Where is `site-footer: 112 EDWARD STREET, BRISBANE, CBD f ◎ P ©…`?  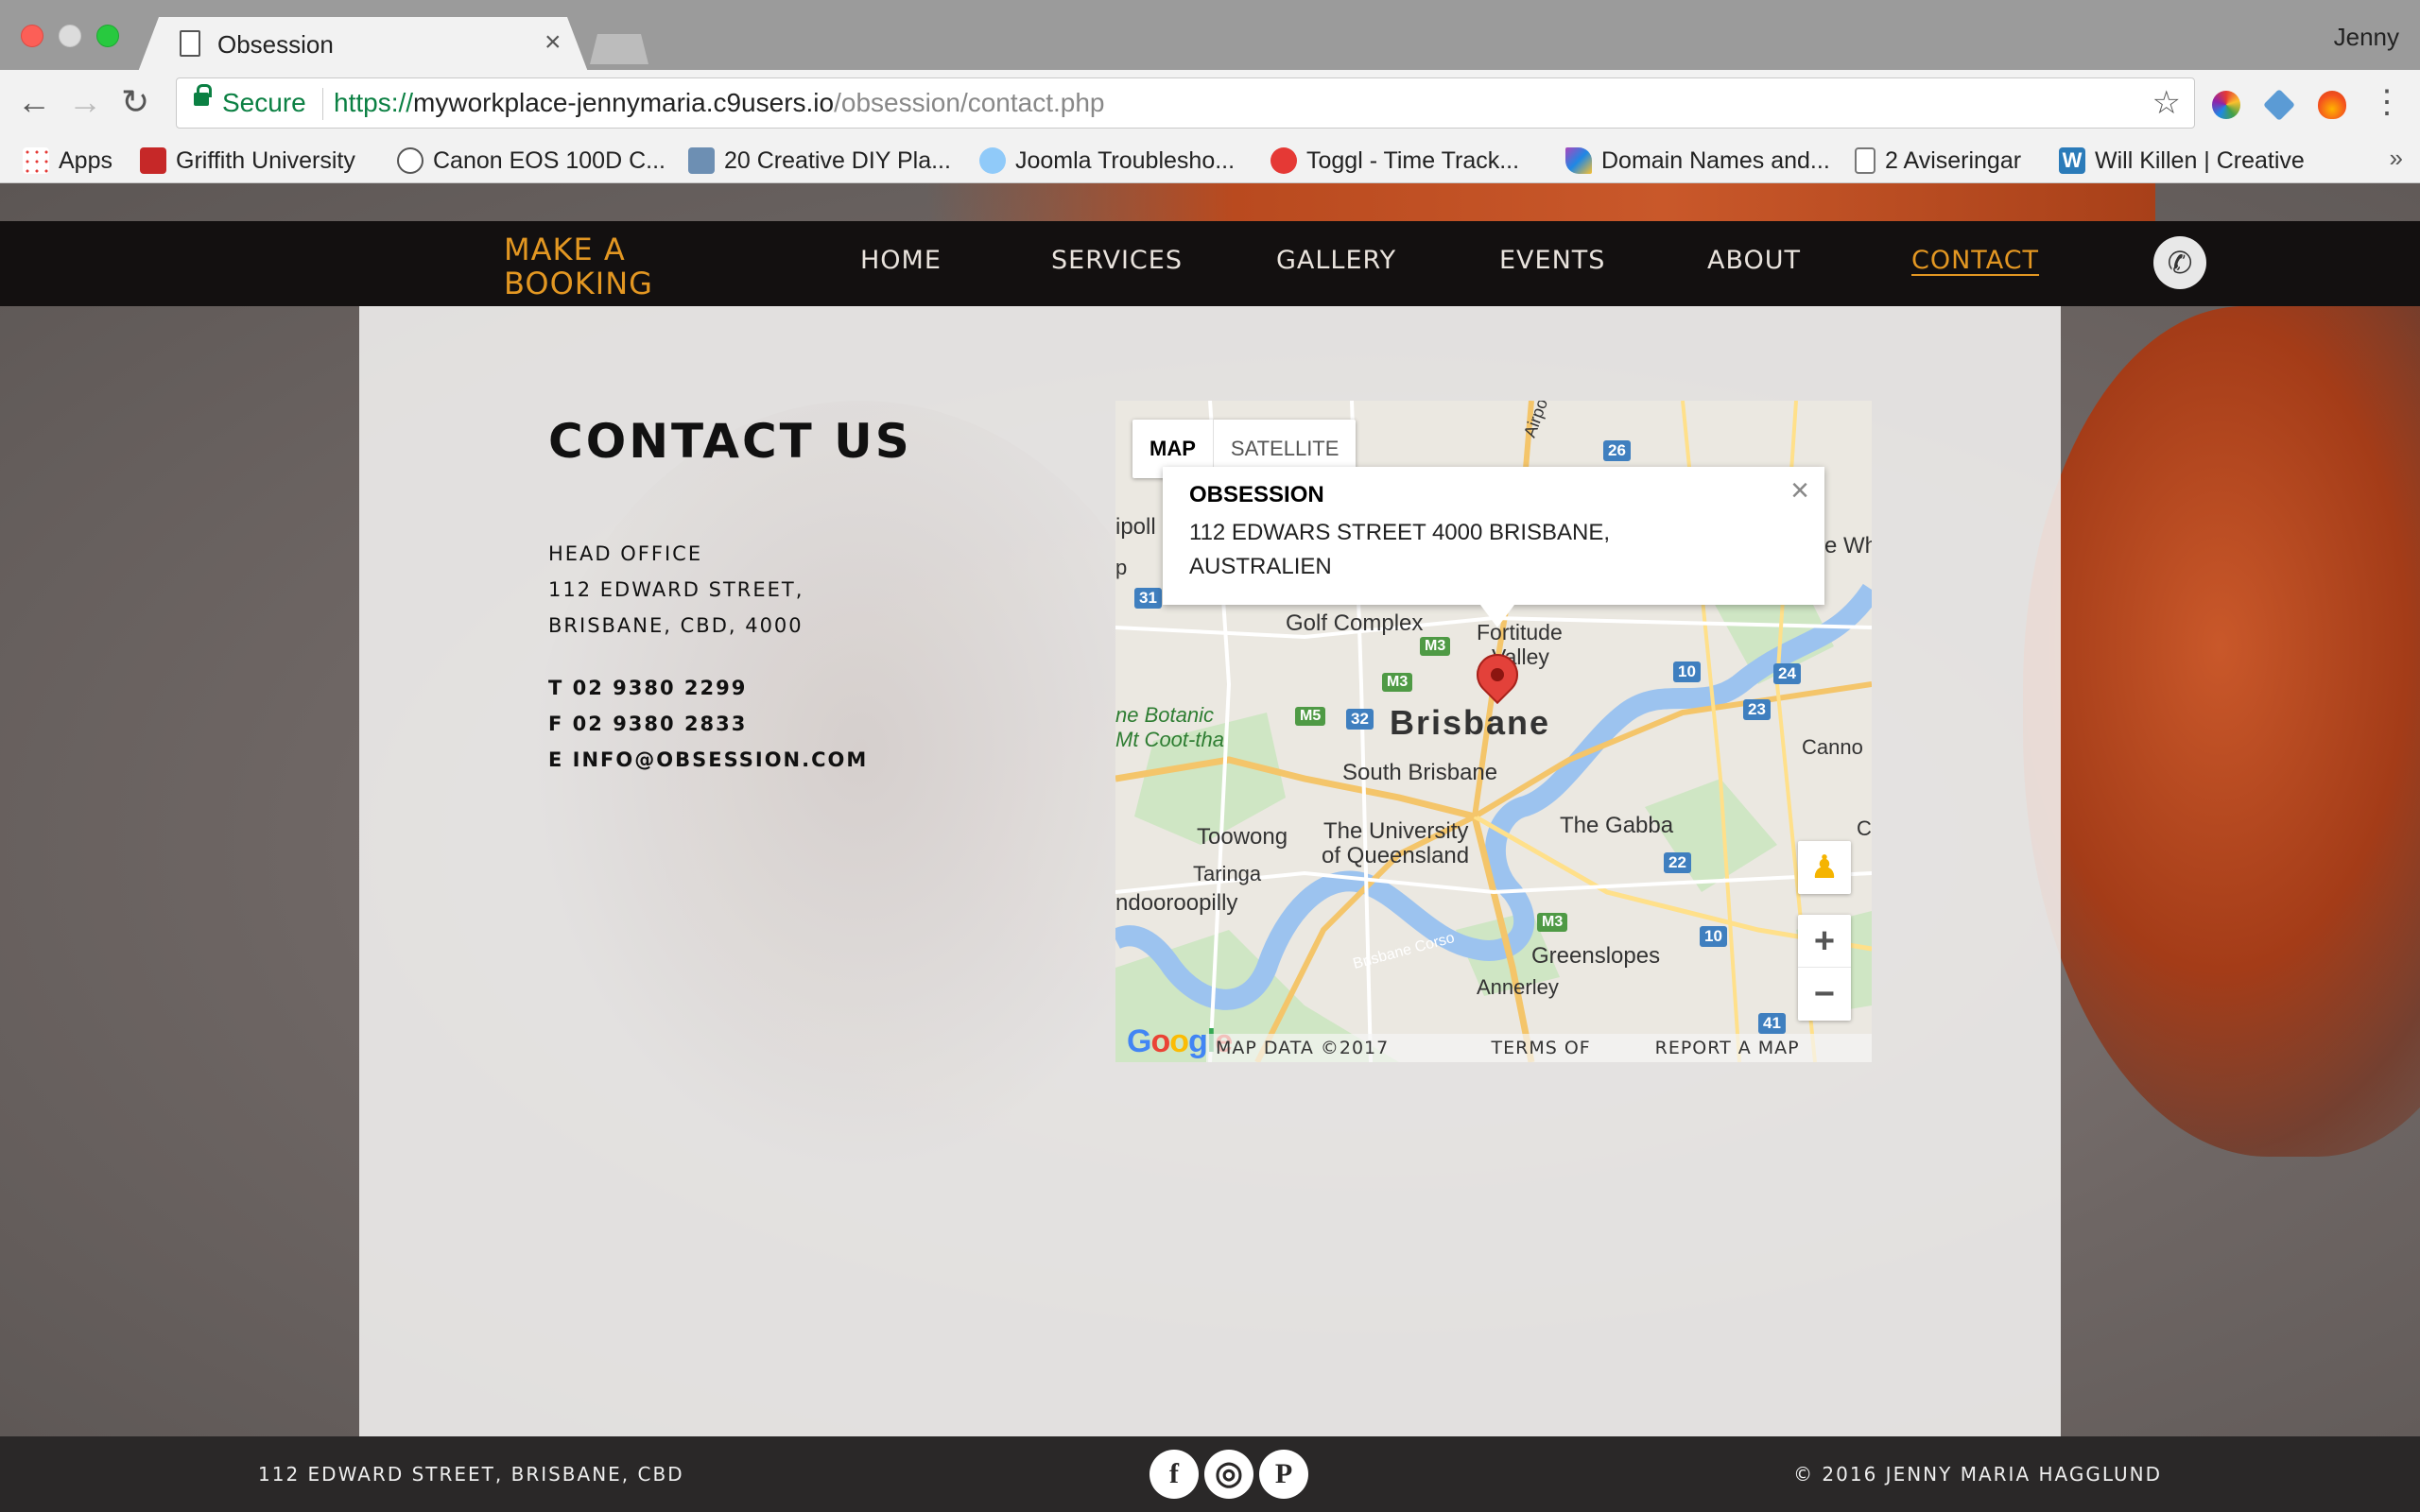 site-footer: 112 EDWARD STREET, BRISBANE, CBD f ◎ P ©… is located at coordinates (1210, 1474).